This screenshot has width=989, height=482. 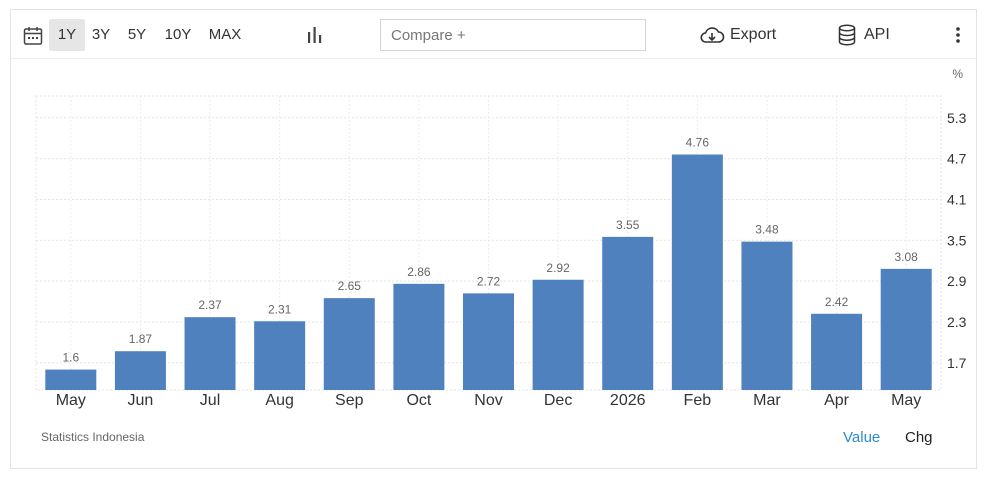 What do you see at coordinates (837, 400) in the screenshot?
I see `x-tick-label: Apr` at bounding box center [837, 400].